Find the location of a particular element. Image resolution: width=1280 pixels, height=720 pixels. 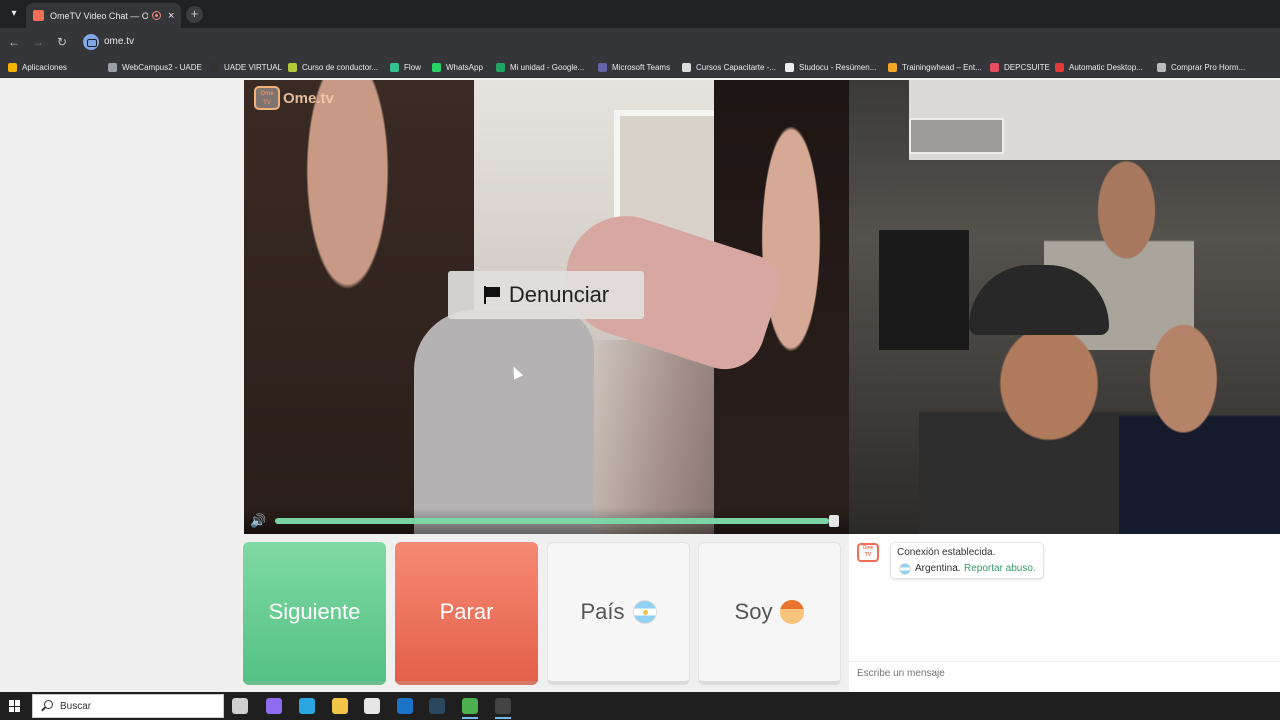

flag-icon is located at coordinates (492, 295).